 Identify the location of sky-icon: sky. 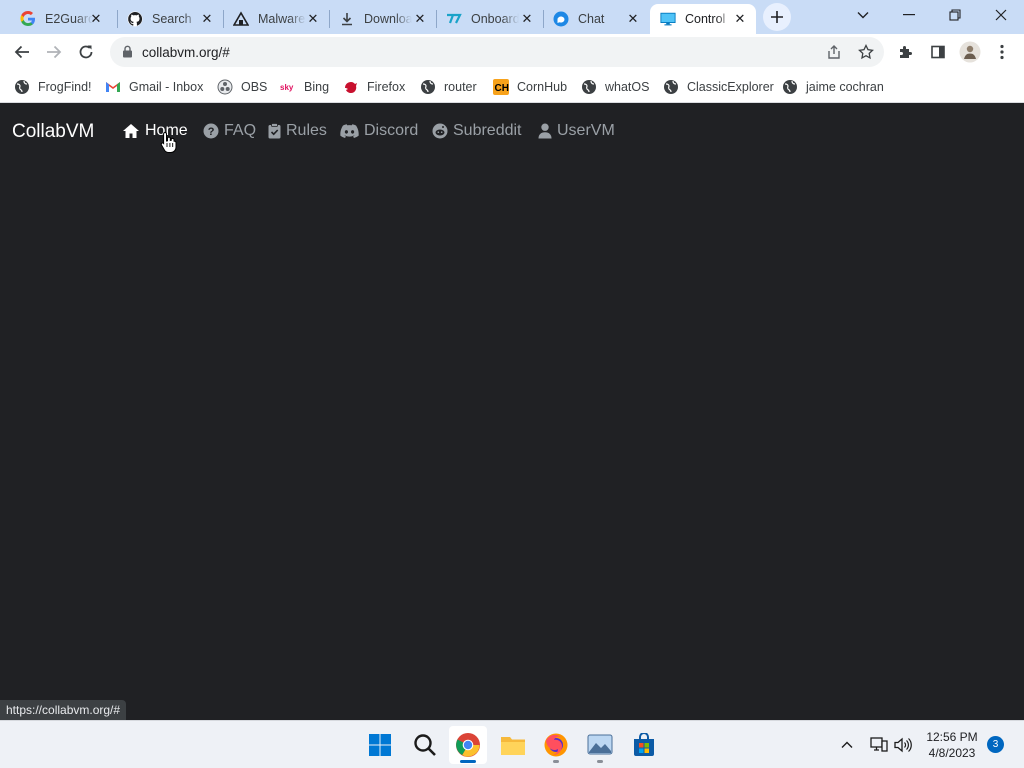
(288, 87).